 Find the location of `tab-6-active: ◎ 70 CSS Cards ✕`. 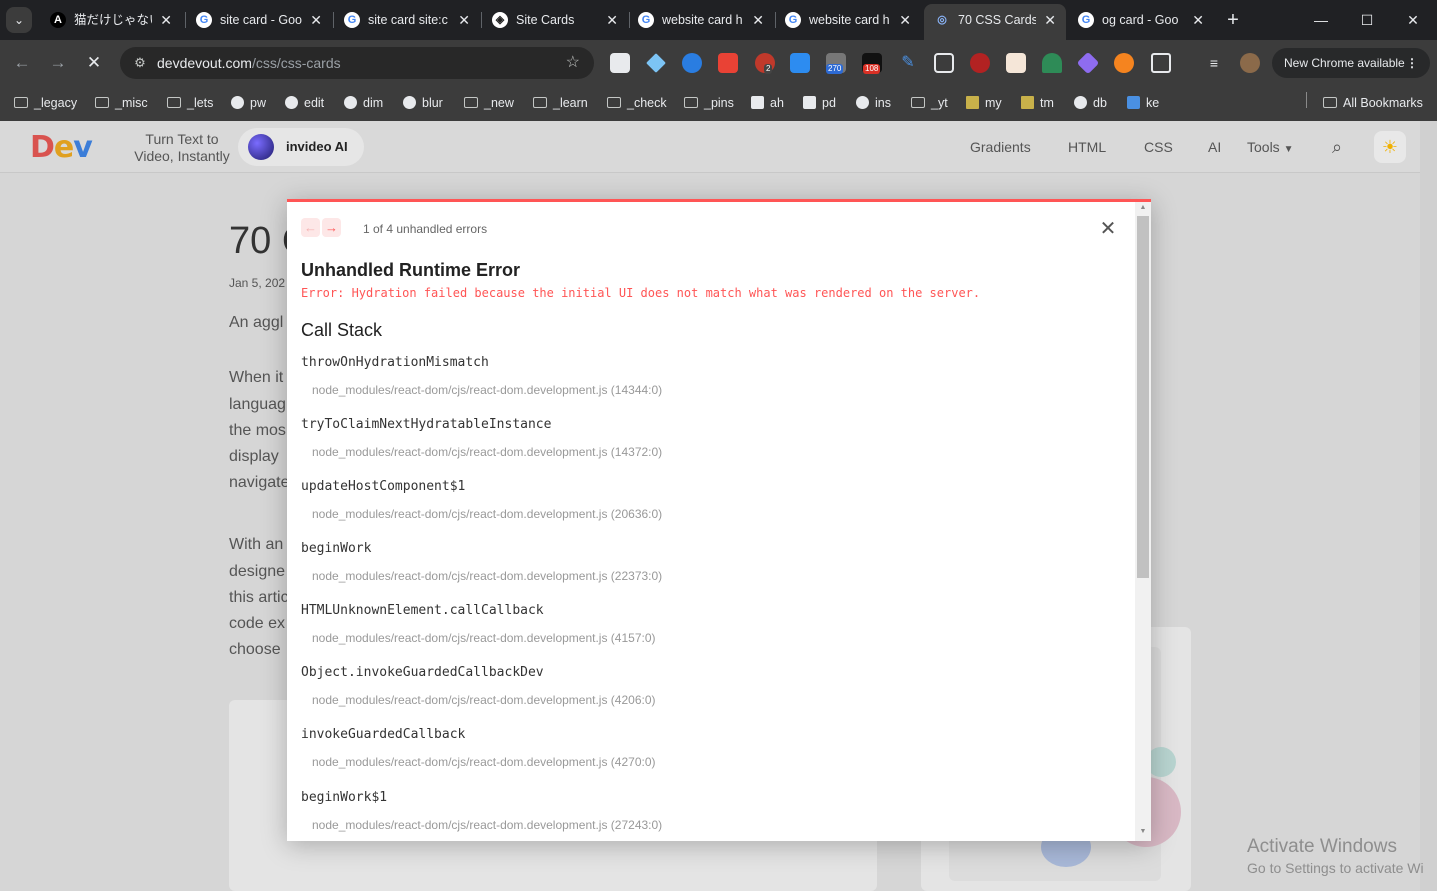

tab-6-active: ◎ 70 CSS Cards ✕ is located at coordinates (995, 22).